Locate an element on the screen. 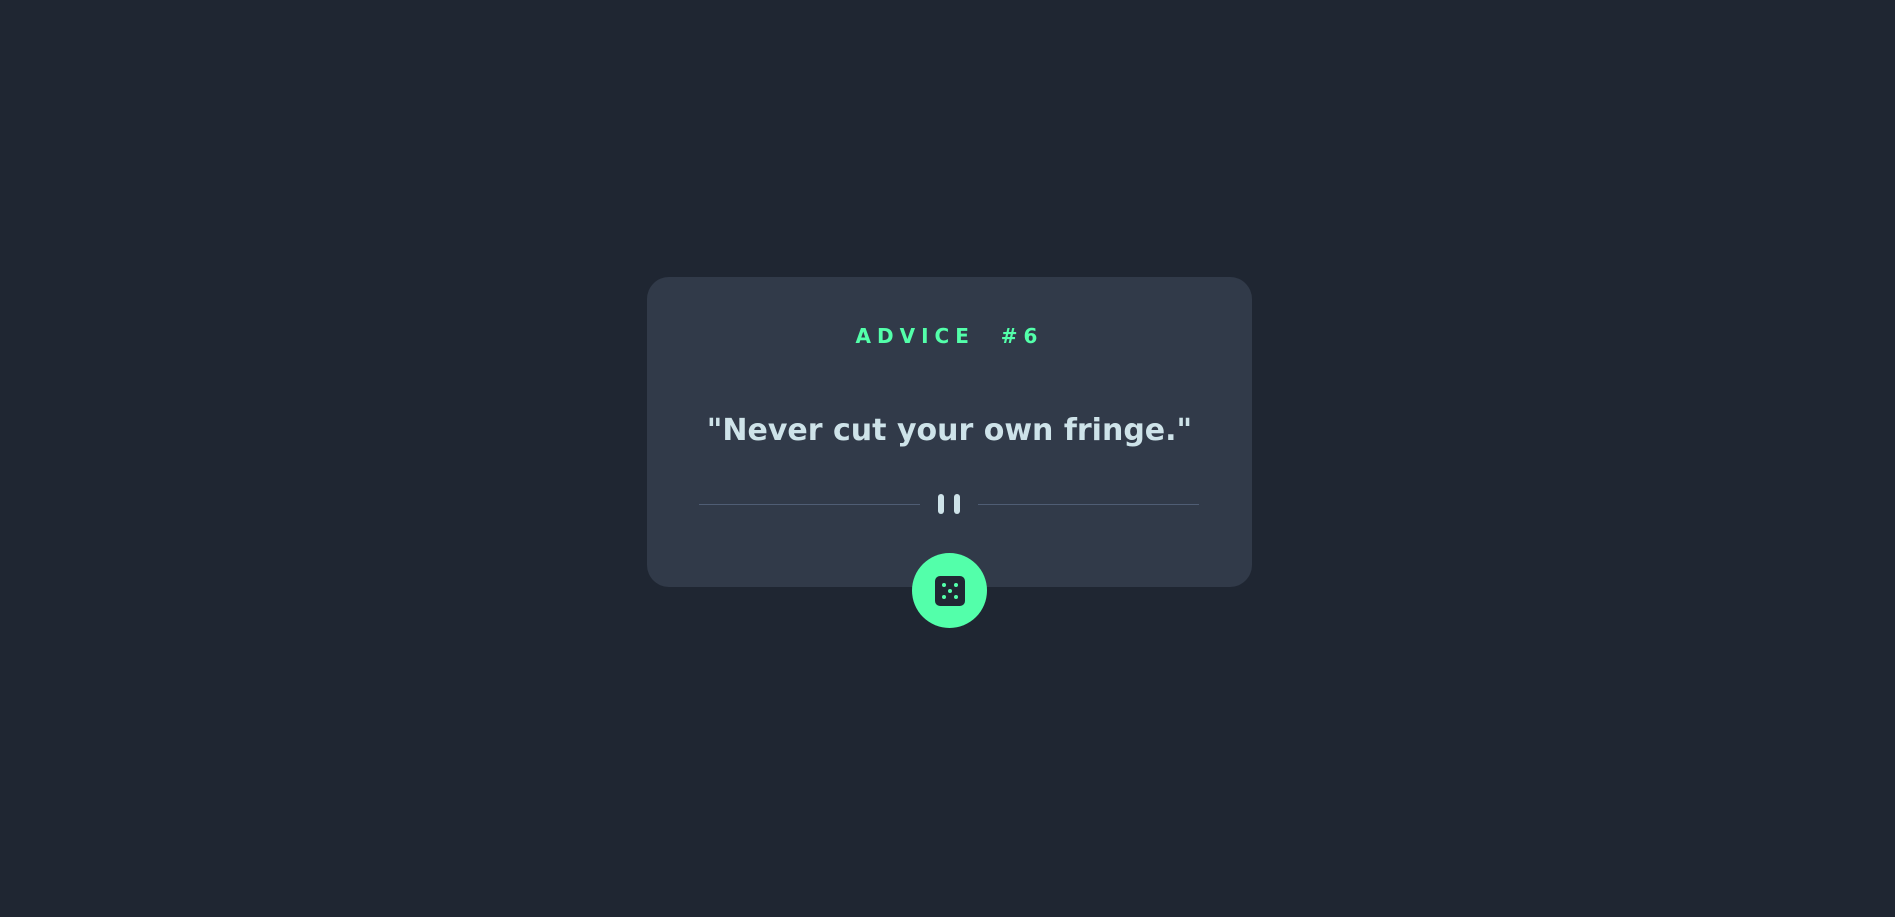 The height and width of the screenshot is (917, 1895). pause-bar-left is located at coordinates (941, 504).